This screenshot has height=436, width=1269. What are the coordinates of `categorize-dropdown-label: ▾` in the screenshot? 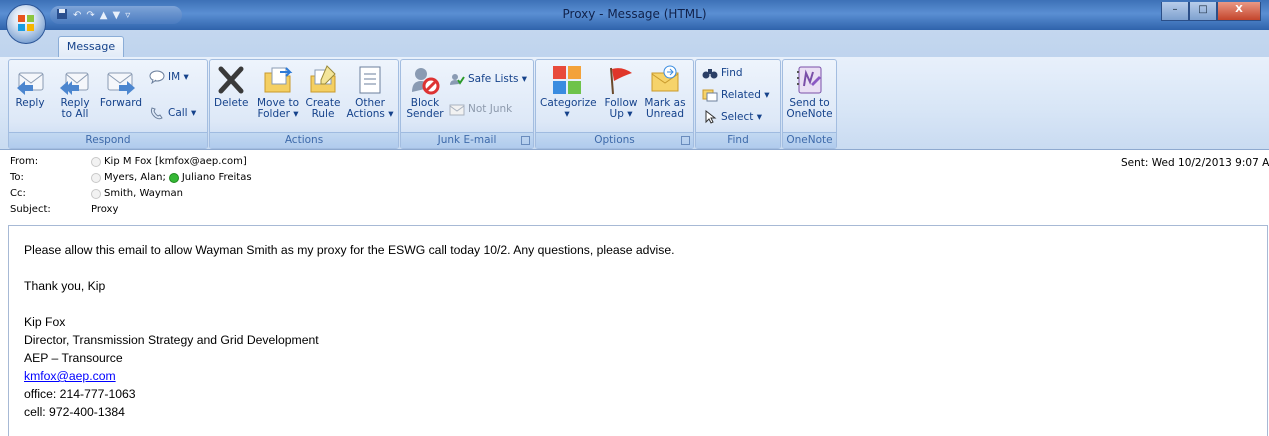 It's located at (567, 114).